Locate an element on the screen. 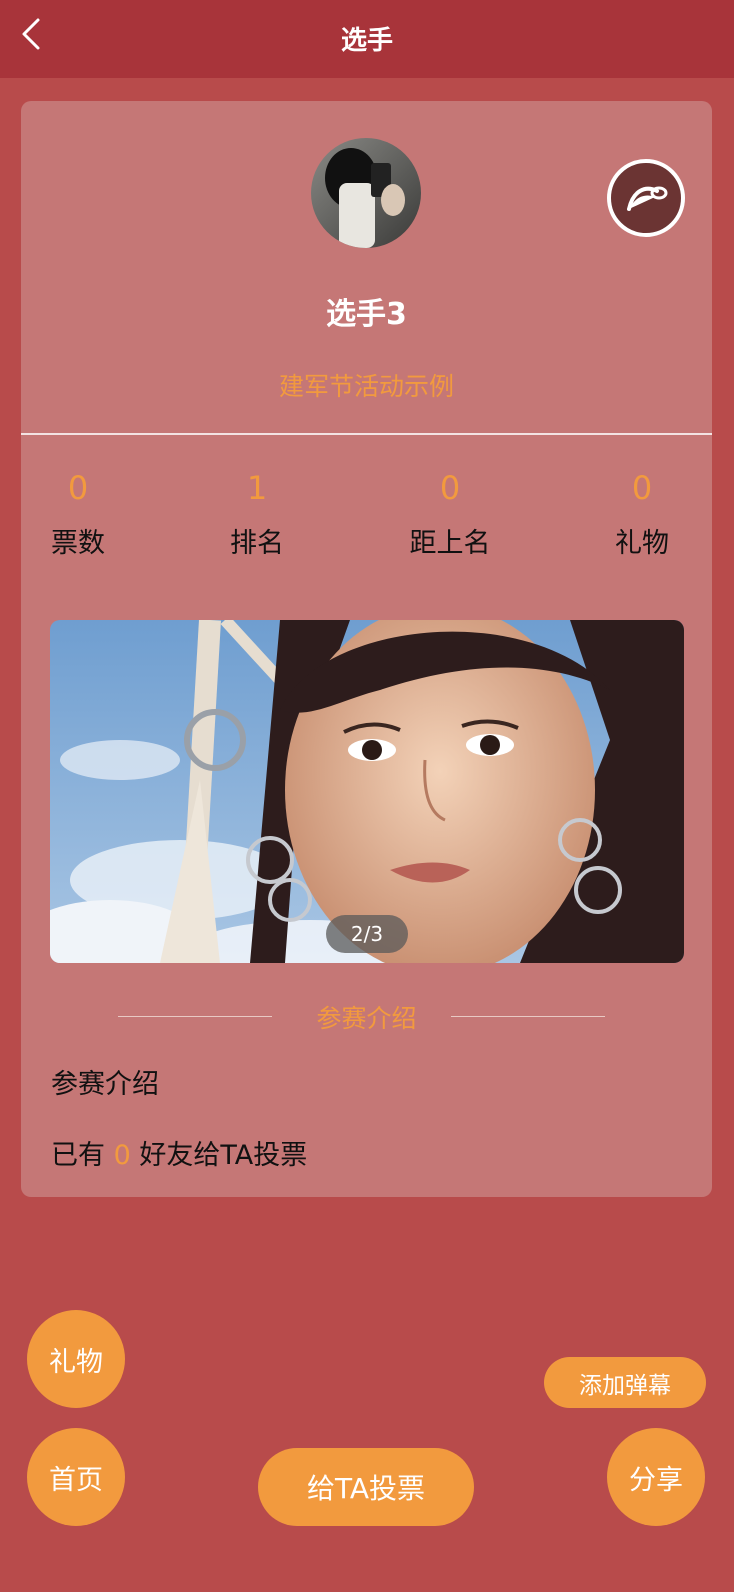  stat-votes: 0 票数 is located at coordinates (78, 514).